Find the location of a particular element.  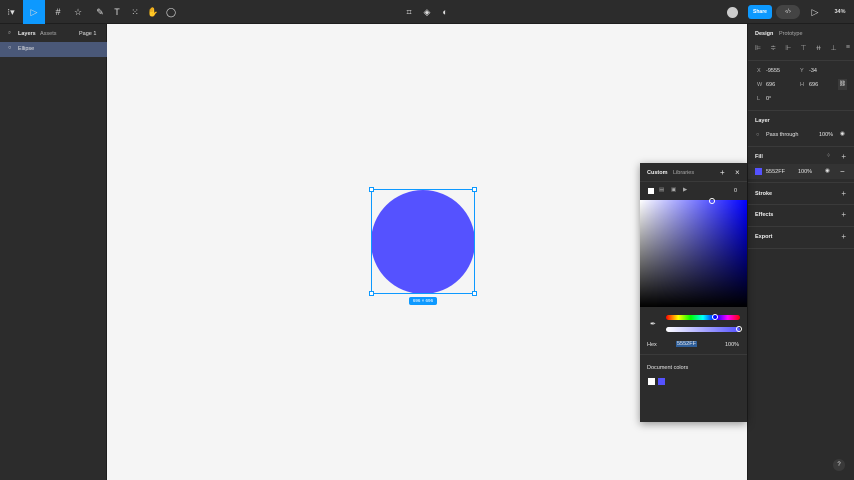

fill-opacity: 100% is located at coordinates (805, 172).